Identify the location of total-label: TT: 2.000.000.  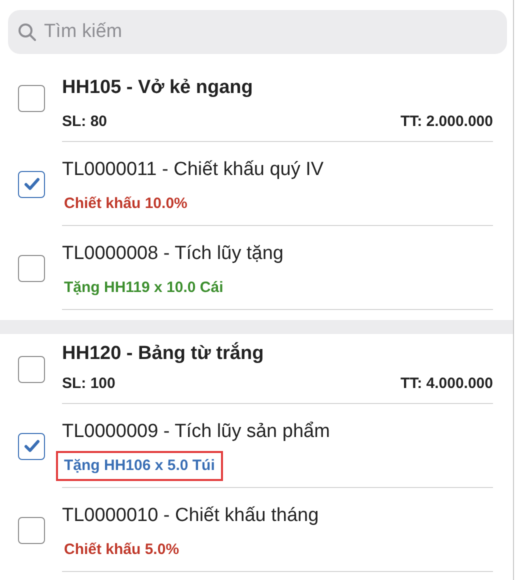
(446, 122).